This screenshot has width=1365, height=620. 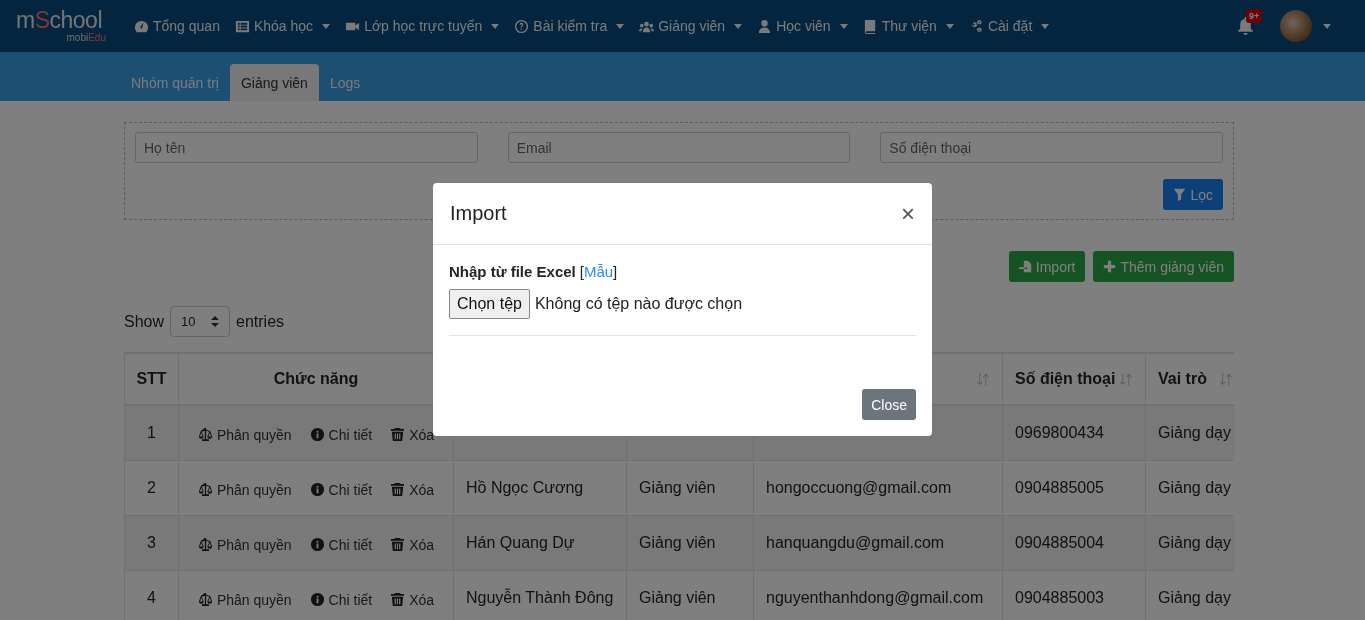 I want to click on table-cell: 3, so click(x=151, y=542).